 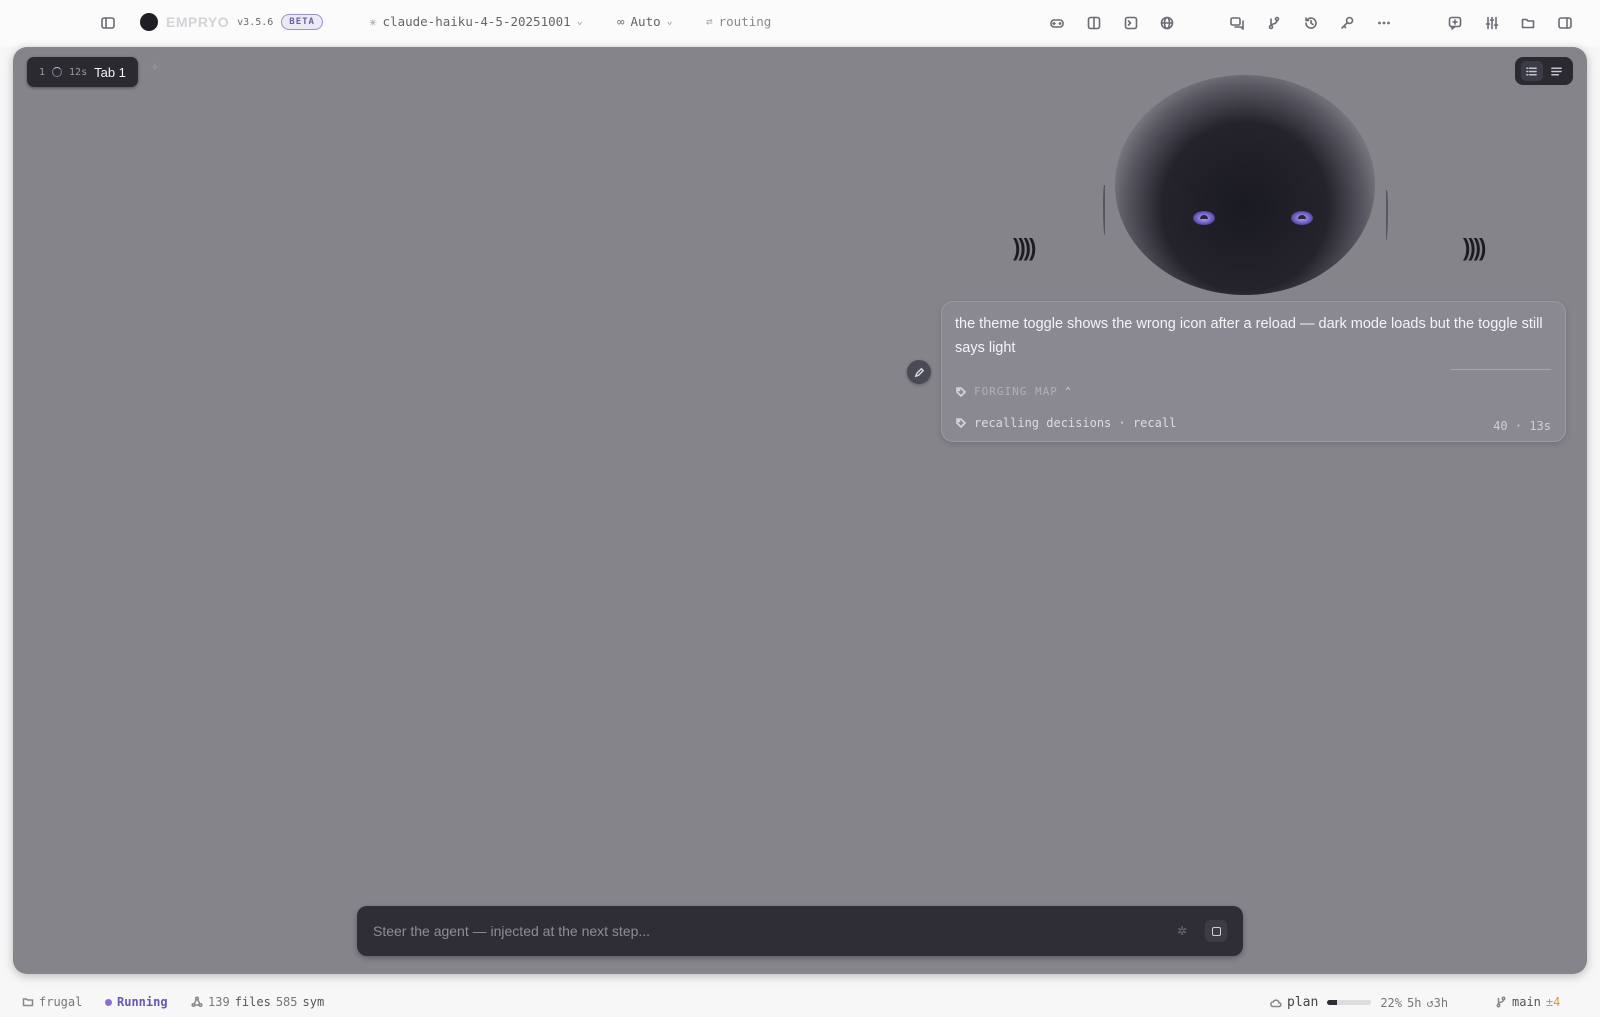 I want to click on sidebar-toggle-icon, so click(x=108, y=23).